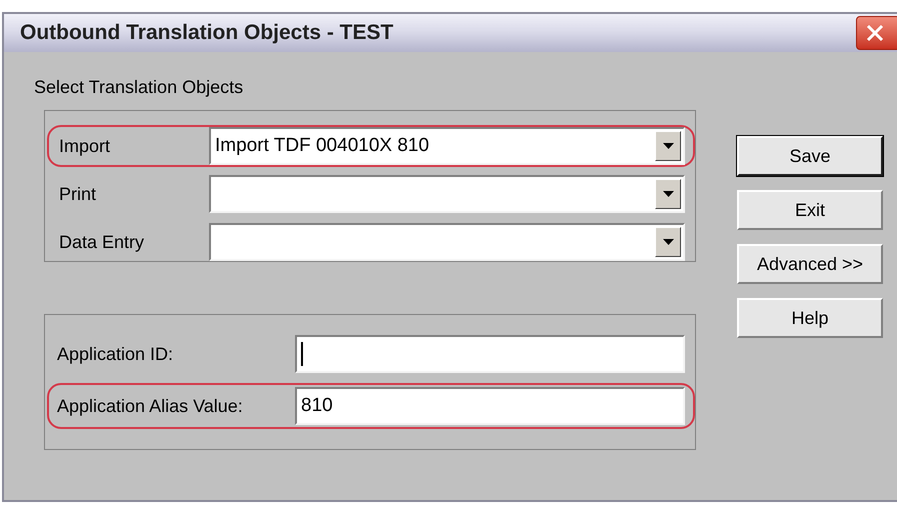  What do you see at coordinates (302, 354) in the screenshot?
I see `text-cursor` at bounding box center [302, 354].